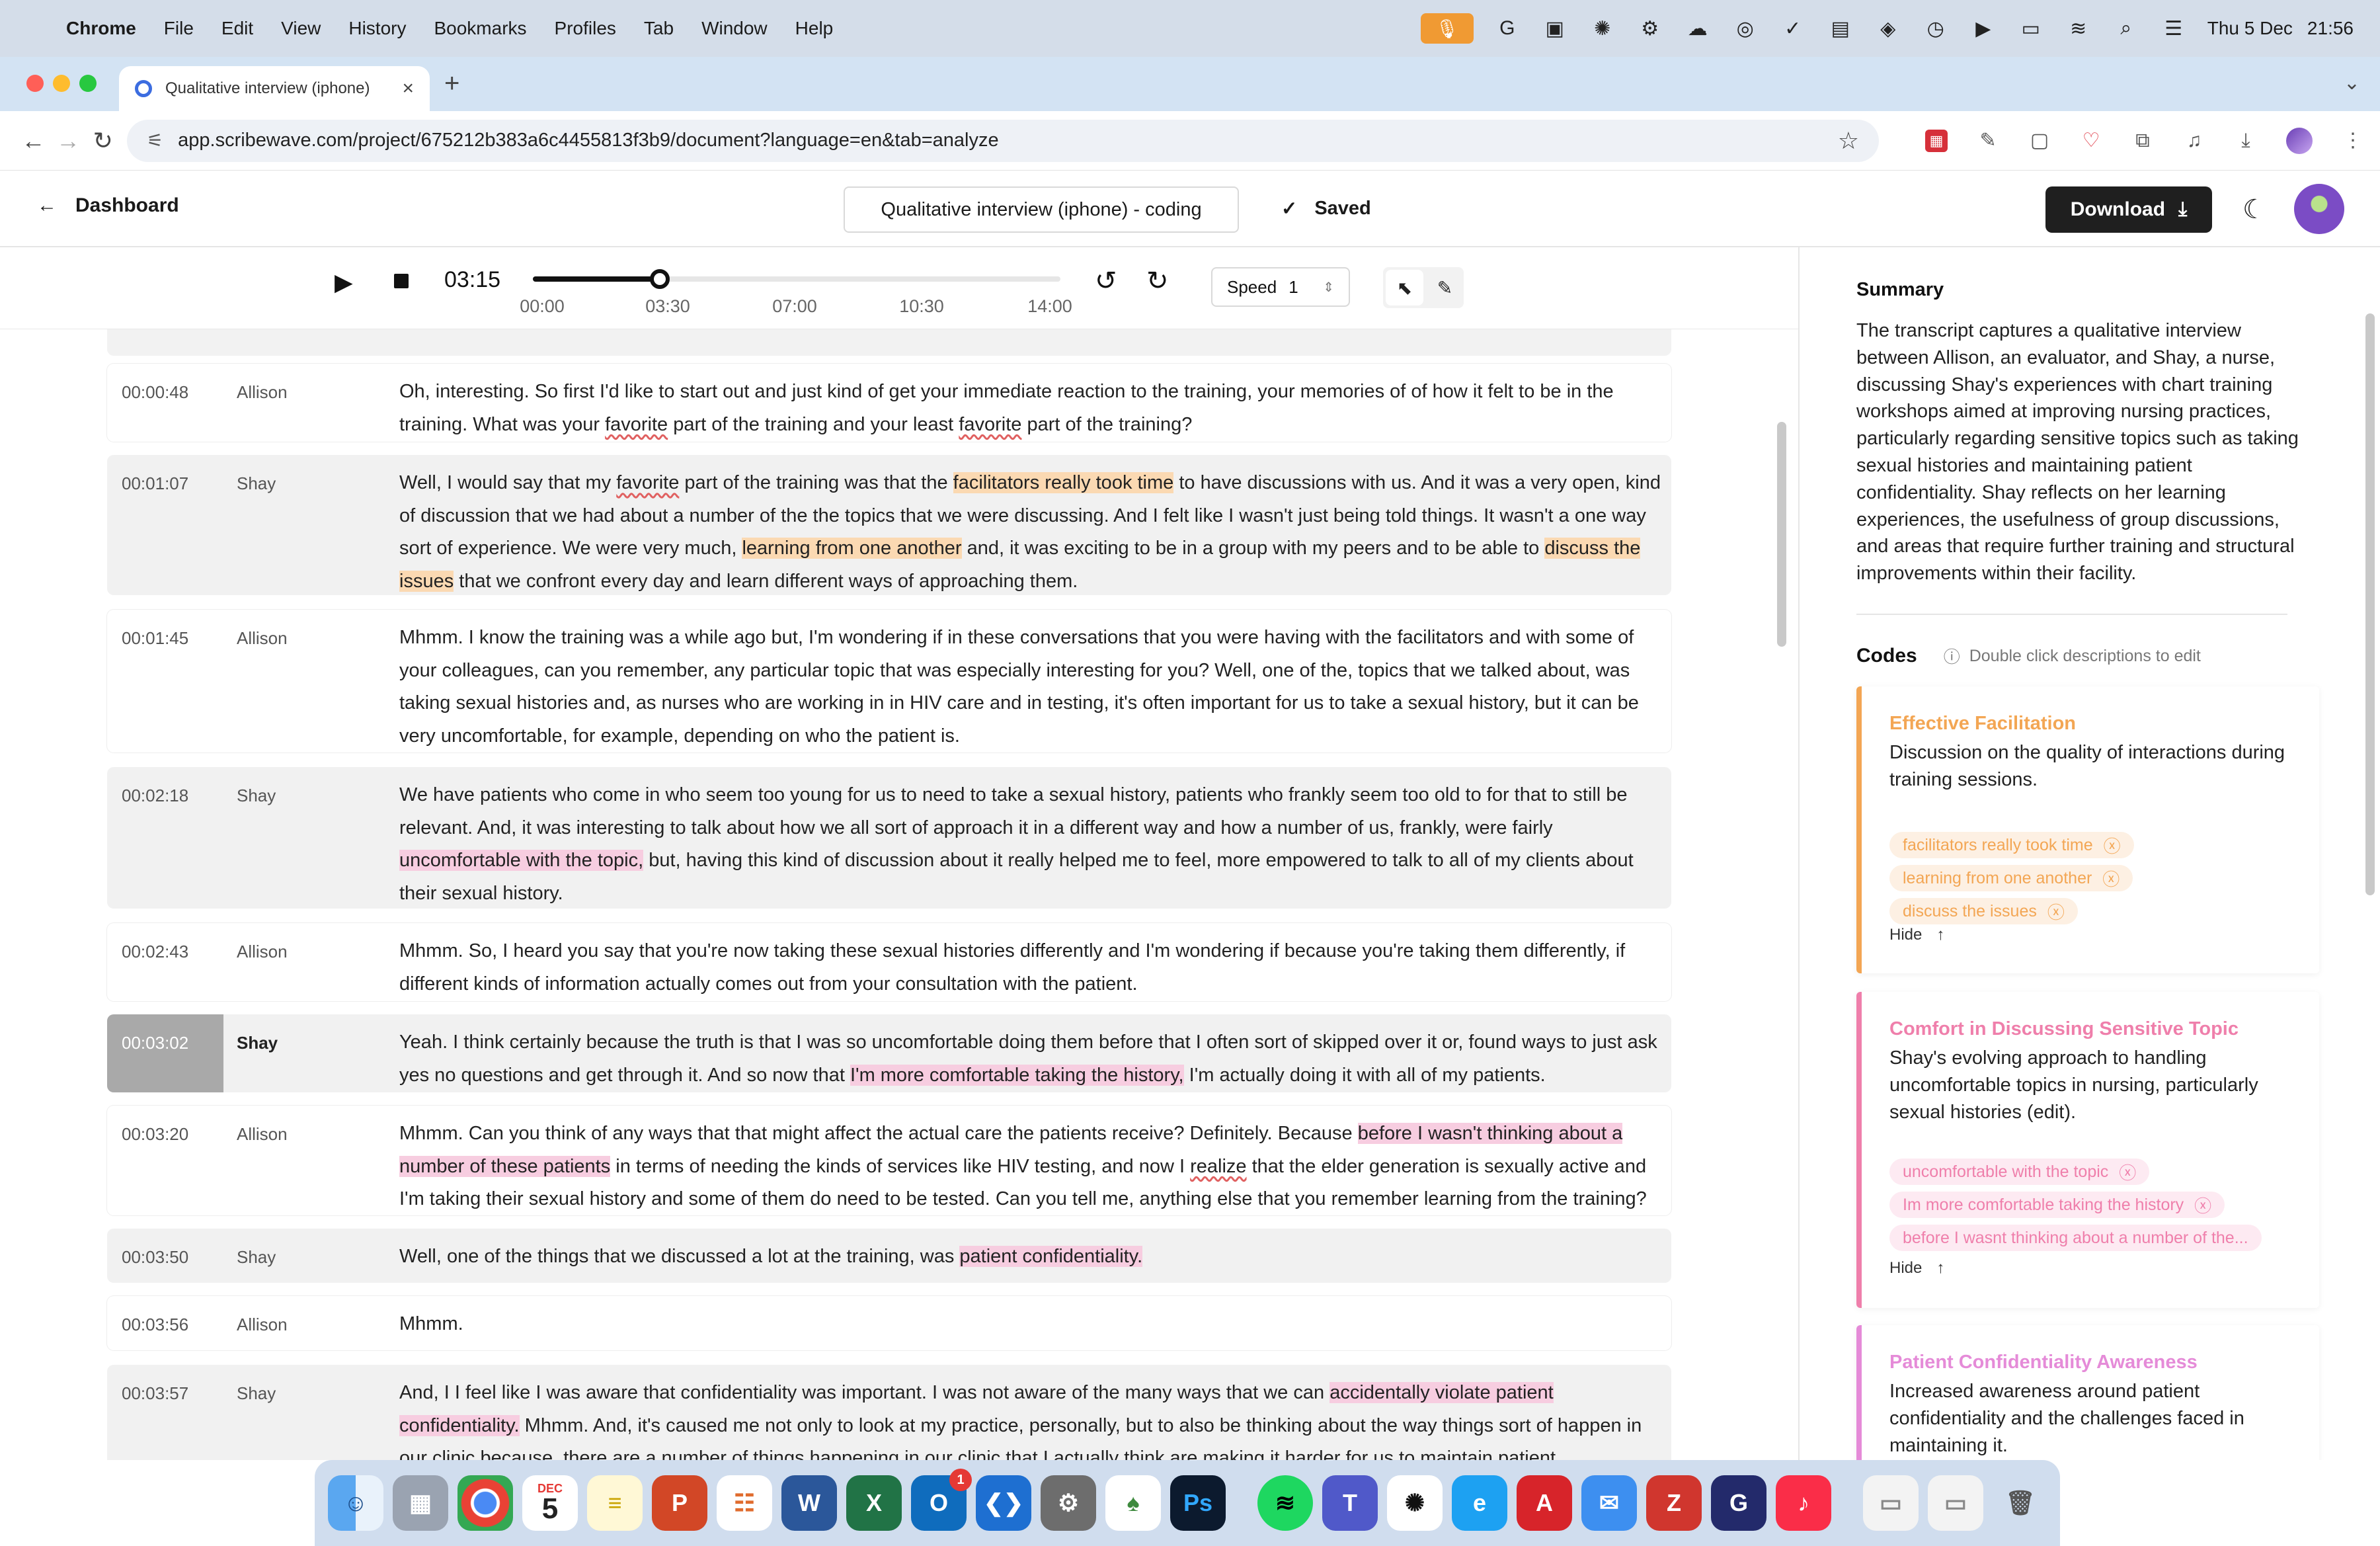  What do you see at coordinates (1891, 1503) in the screenshot?
I see `recent-window-icon: ▭` at bounding box center [1891, 1503].